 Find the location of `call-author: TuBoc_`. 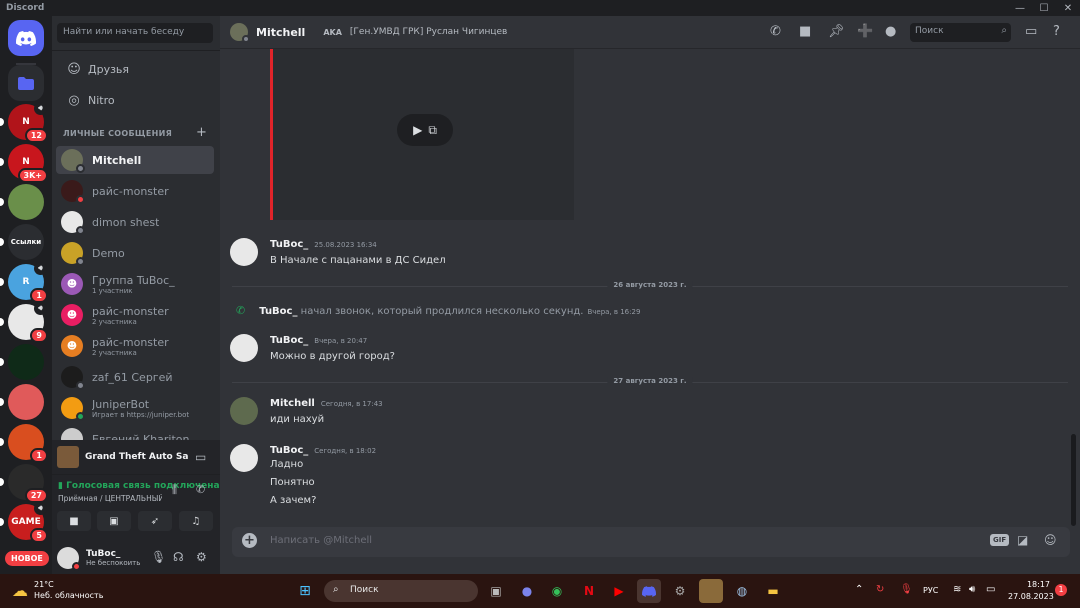

call-author: TuBoc_ is located at coordinates (278, 311).